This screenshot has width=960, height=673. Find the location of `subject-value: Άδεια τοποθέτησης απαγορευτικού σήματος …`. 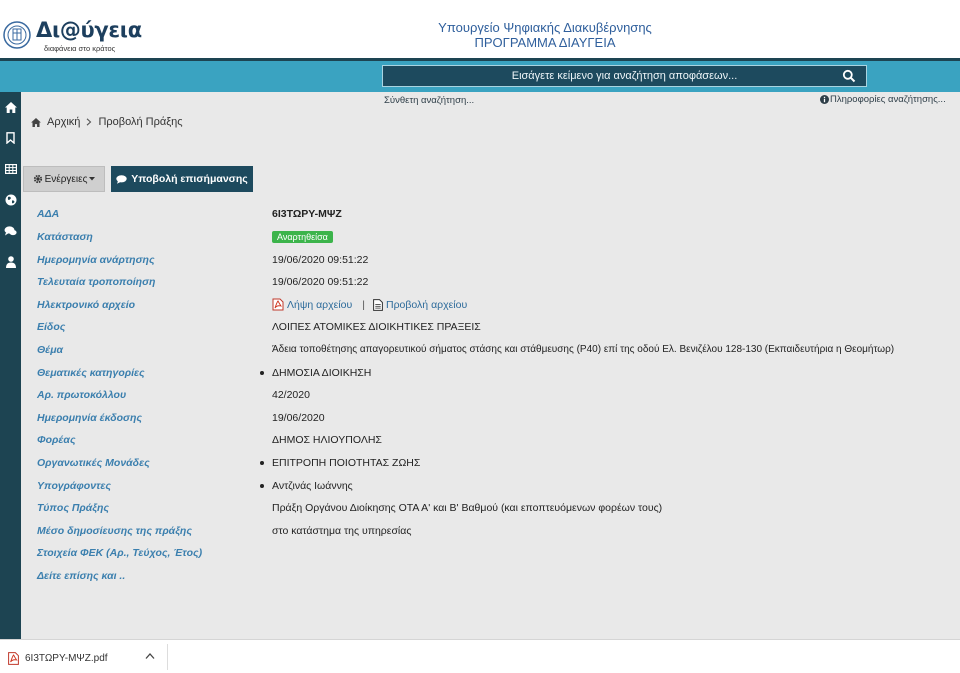

subject-value: Άδεια τοποθέτησης απαγορευτικού σήματος … is located at coordinates (583, 349).